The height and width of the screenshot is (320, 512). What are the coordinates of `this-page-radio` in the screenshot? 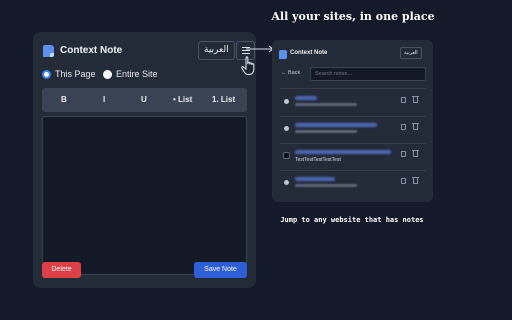 It's located at (46, 74).